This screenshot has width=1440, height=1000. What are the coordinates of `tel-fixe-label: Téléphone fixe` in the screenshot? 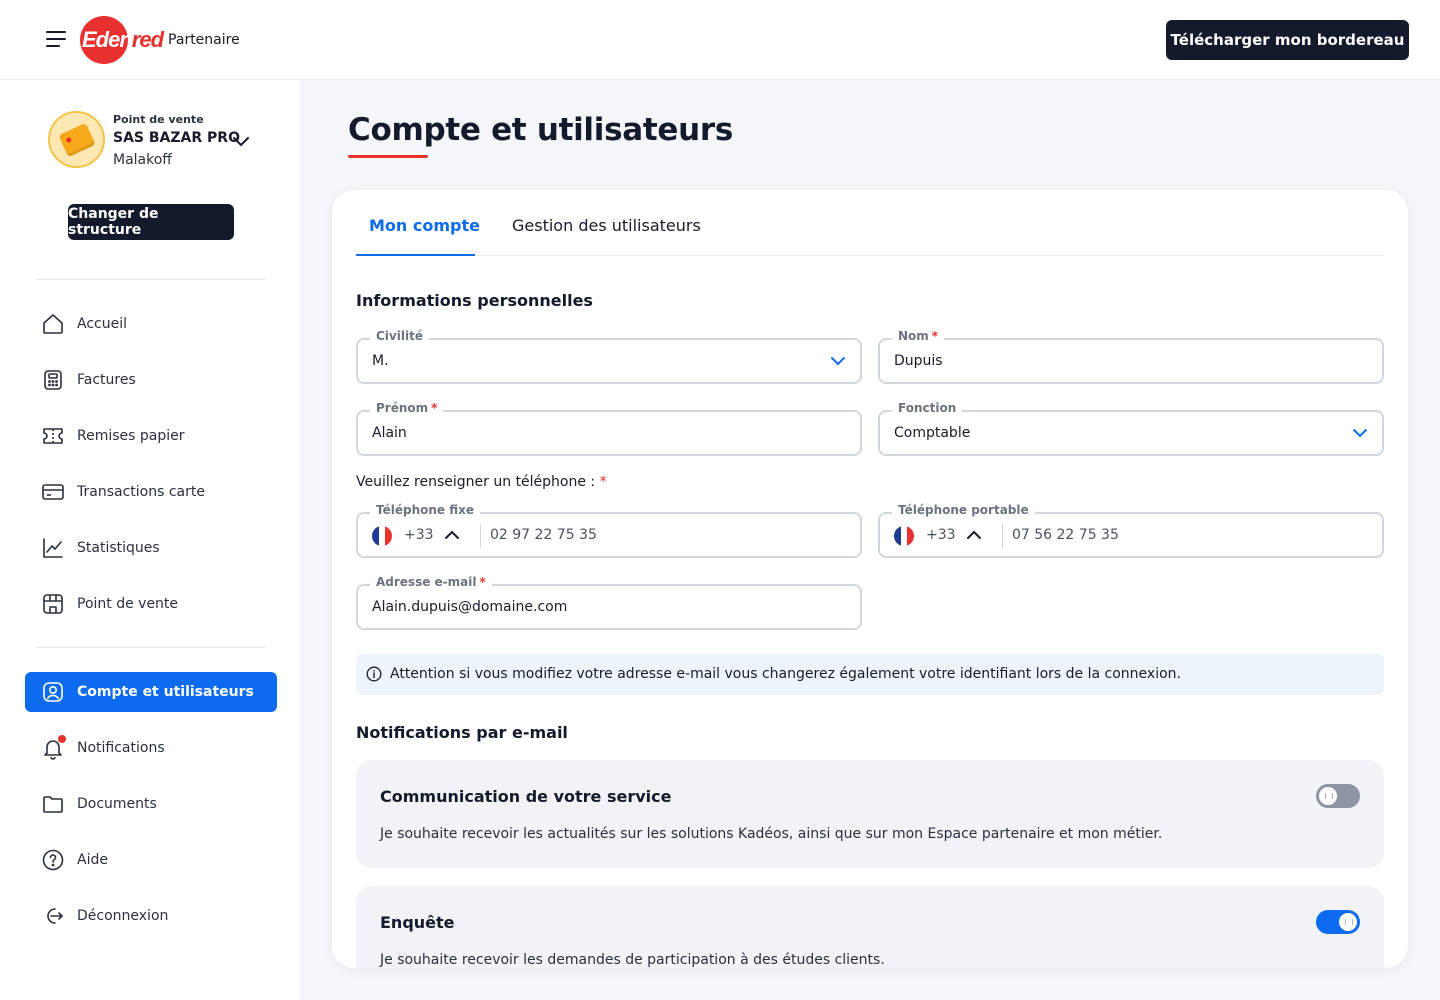 It's located at (425, 510).